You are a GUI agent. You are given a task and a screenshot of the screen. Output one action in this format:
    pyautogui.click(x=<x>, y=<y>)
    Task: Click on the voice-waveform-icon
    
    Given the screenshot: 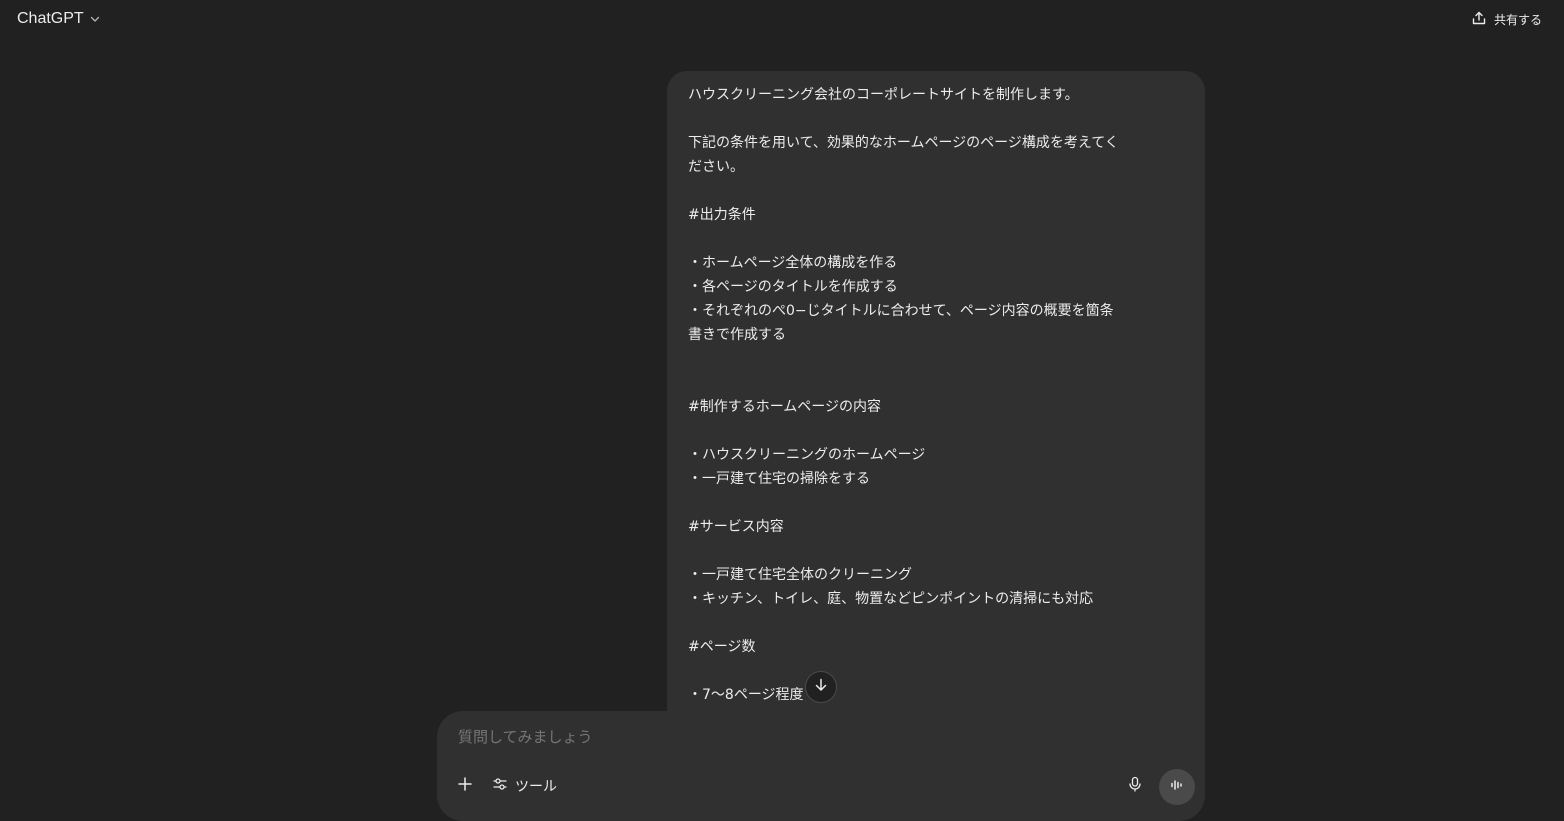 What is the action you would take?
    pyautogui.click(x=1177, y=787)
    